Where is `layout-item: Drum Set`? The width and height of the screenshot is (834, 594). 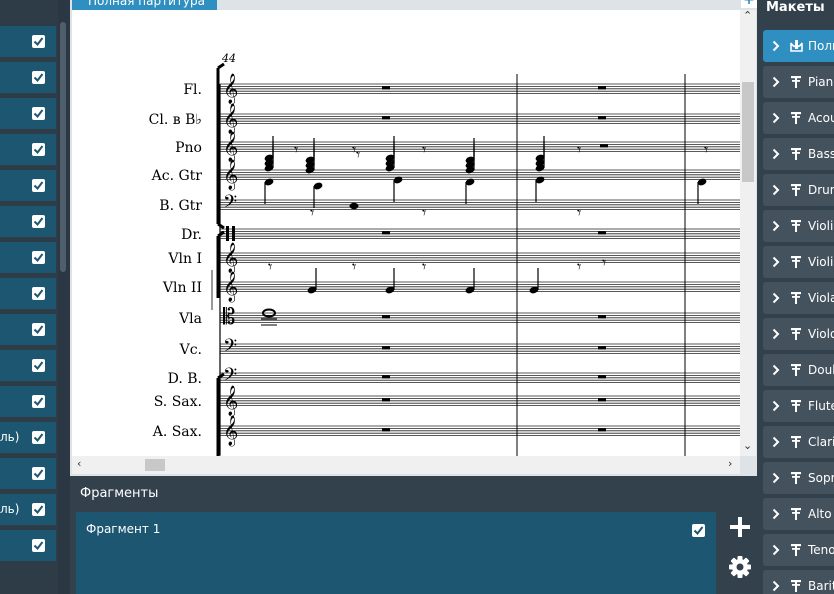
layout-item: Drum Set is located at coordinates (798, 190).